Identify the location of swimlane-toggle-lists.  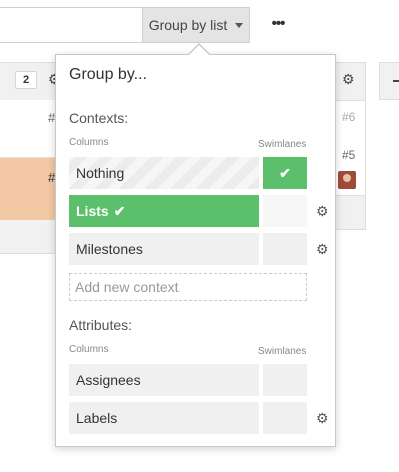
(285, 211).